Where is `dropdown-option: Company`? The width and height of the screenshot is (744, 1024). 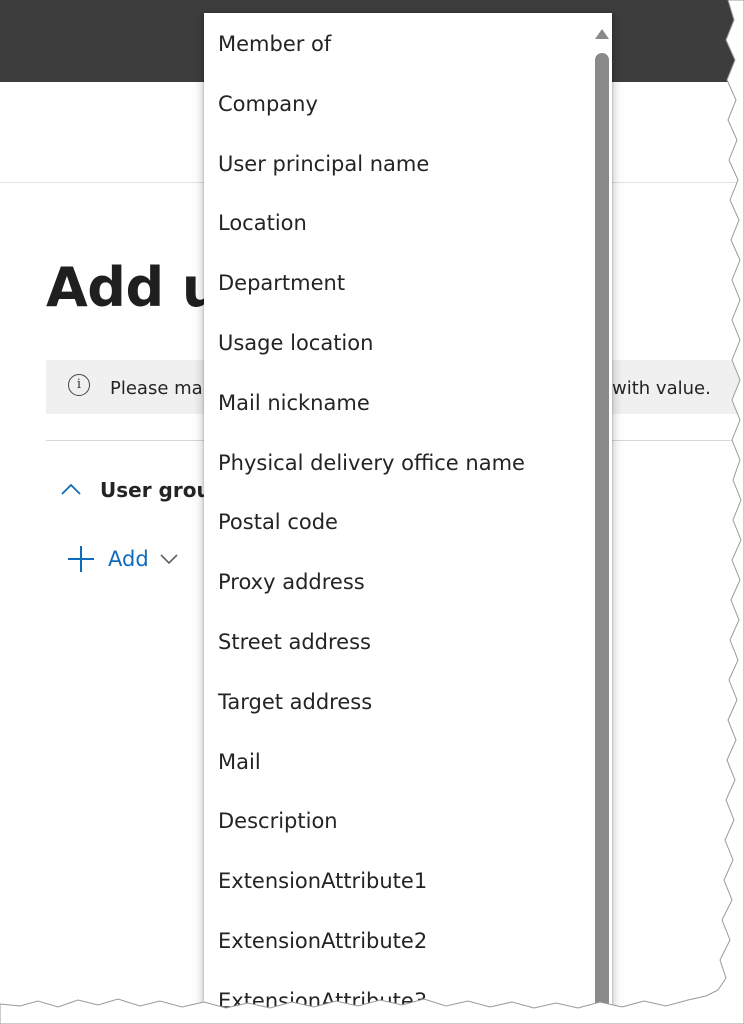
dropdown-option: Company is located at coordinates (398, 105).